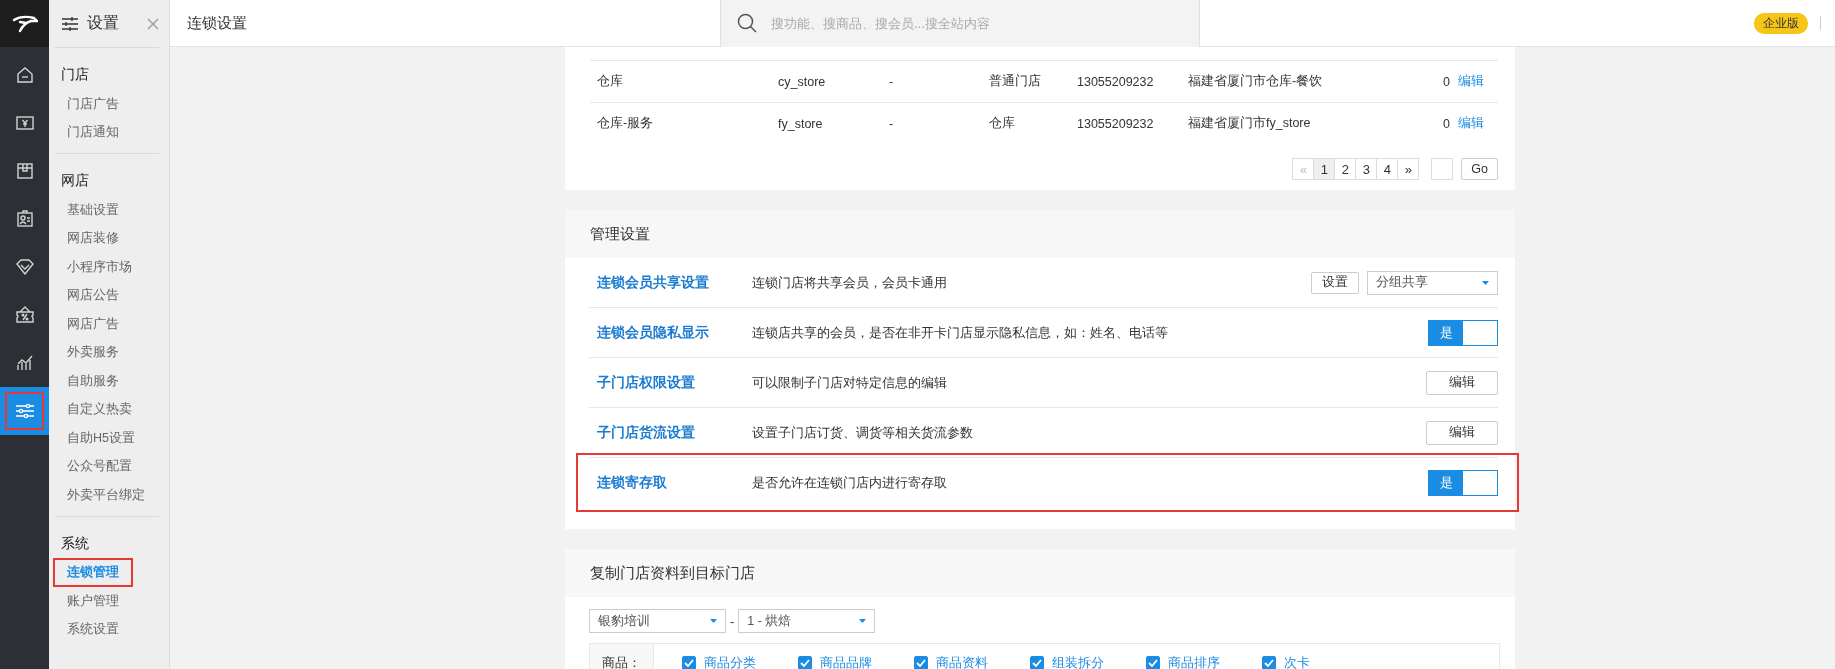 The image size is (1835, 669). I want to click on page-title: 连锁设置, so click(217, 23).